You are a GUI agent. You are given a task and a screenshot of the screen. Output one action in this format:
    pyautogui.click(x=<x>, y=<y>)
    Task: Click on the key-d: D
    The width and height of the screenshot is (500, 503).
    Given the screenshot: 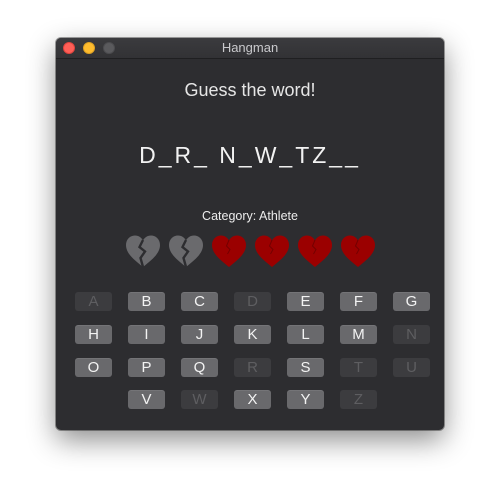 What is the action you would take?
    pyautogui.click(x=252, y=301)
    